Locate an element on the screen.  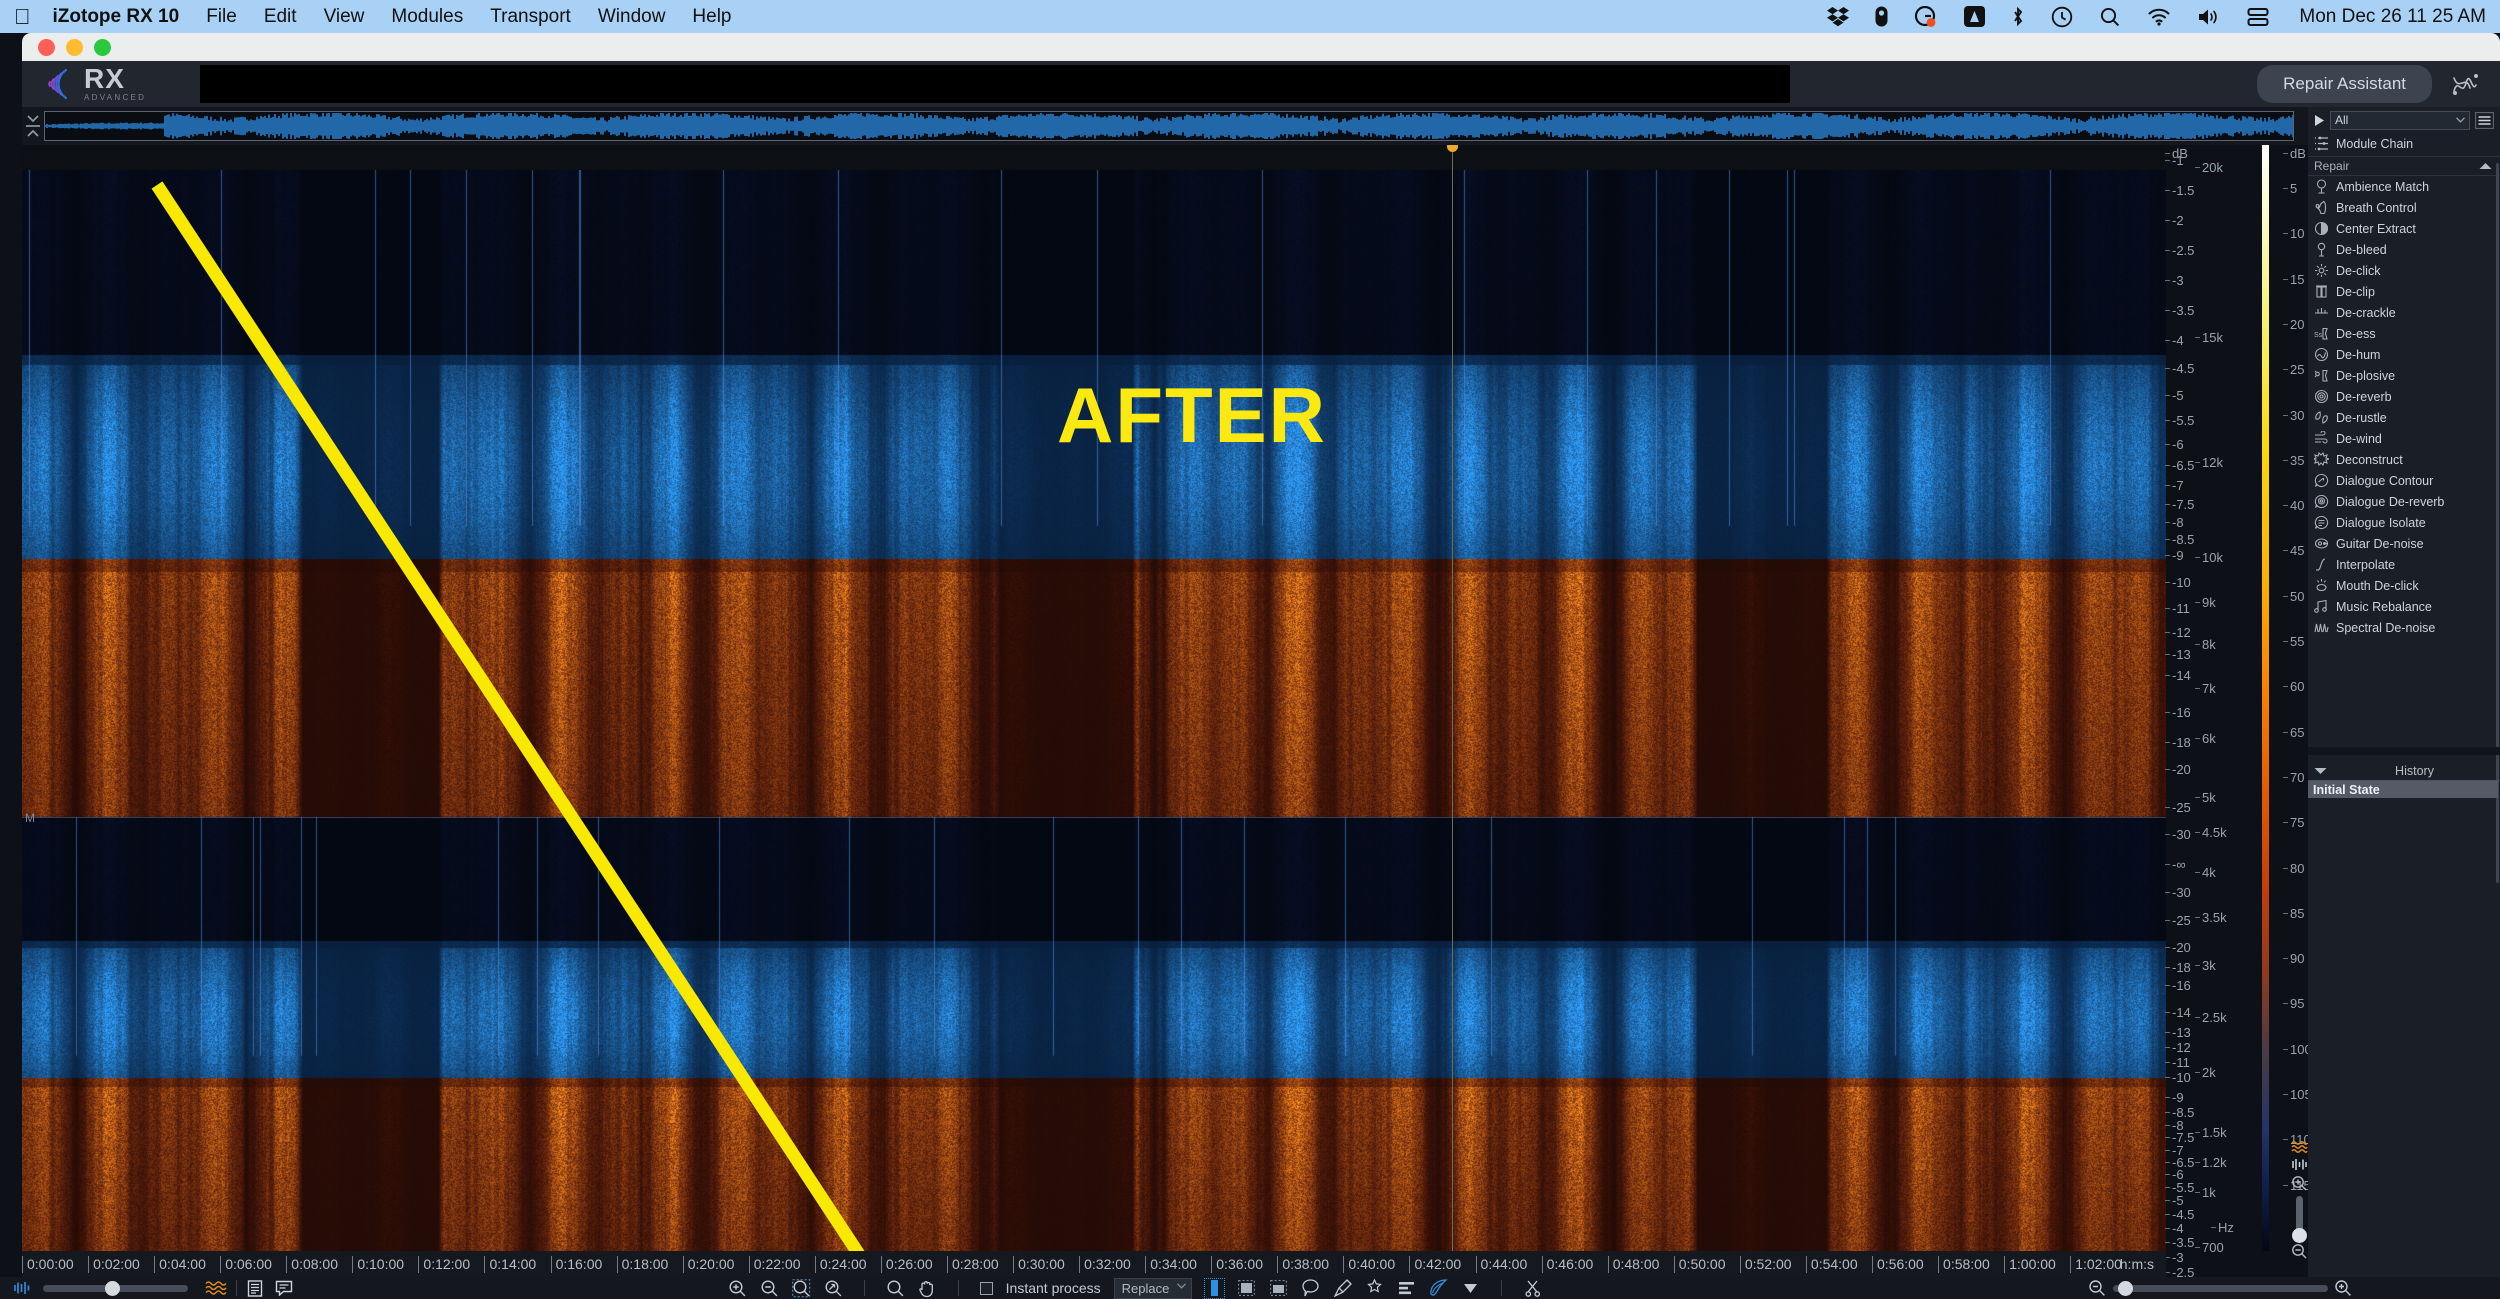
magic-wand-icon is located at coordinates (1374, 1288).